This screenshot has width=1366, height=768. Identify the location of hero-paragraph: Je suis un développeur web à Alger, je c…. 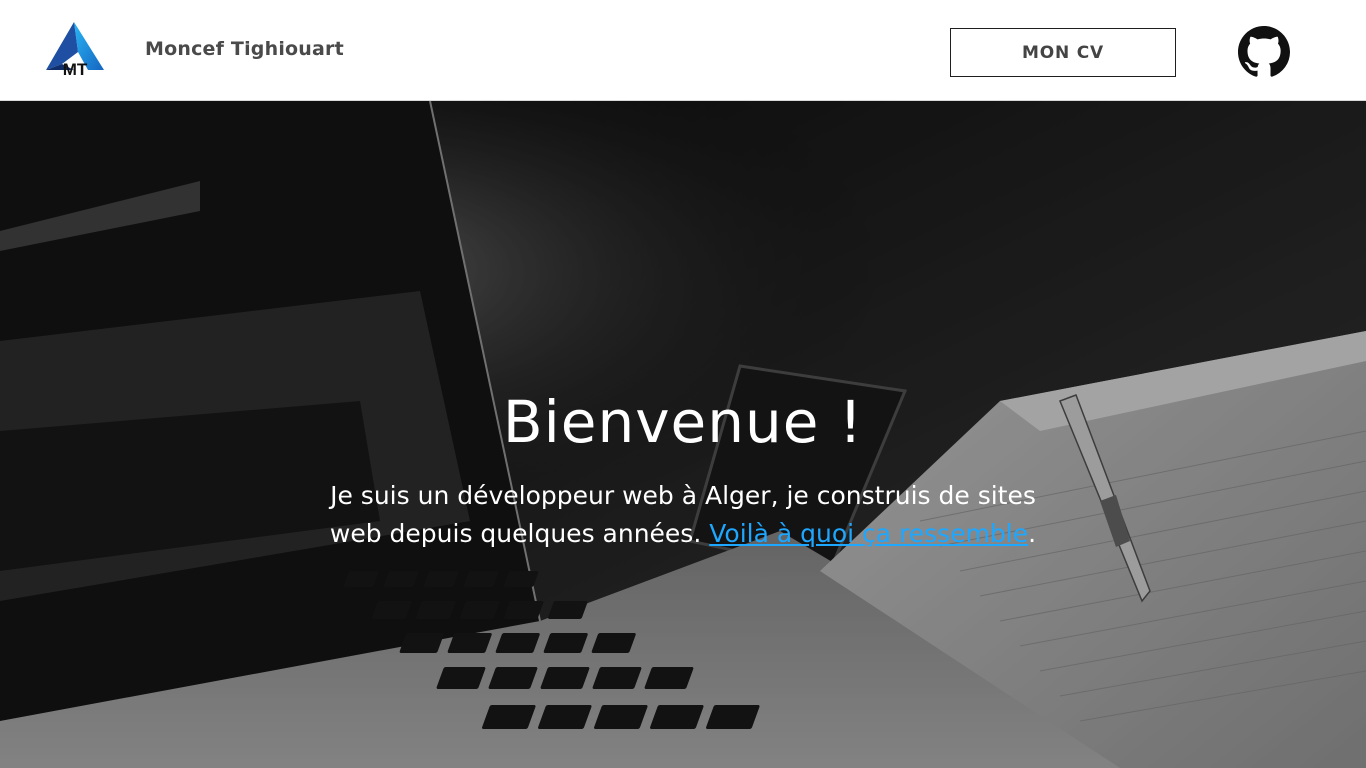
(683, 515).